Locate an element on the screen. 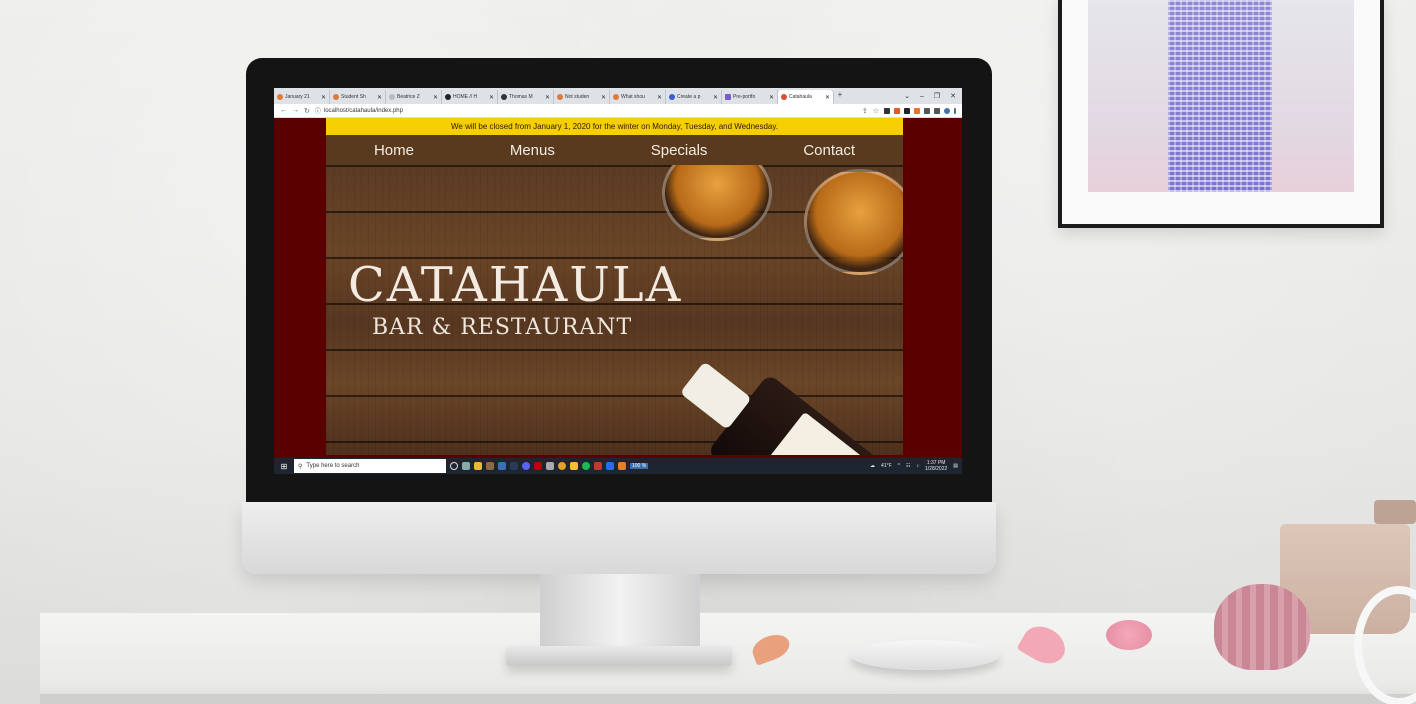  tab-label: Beatrice Z is located at coordinates (408, 97).